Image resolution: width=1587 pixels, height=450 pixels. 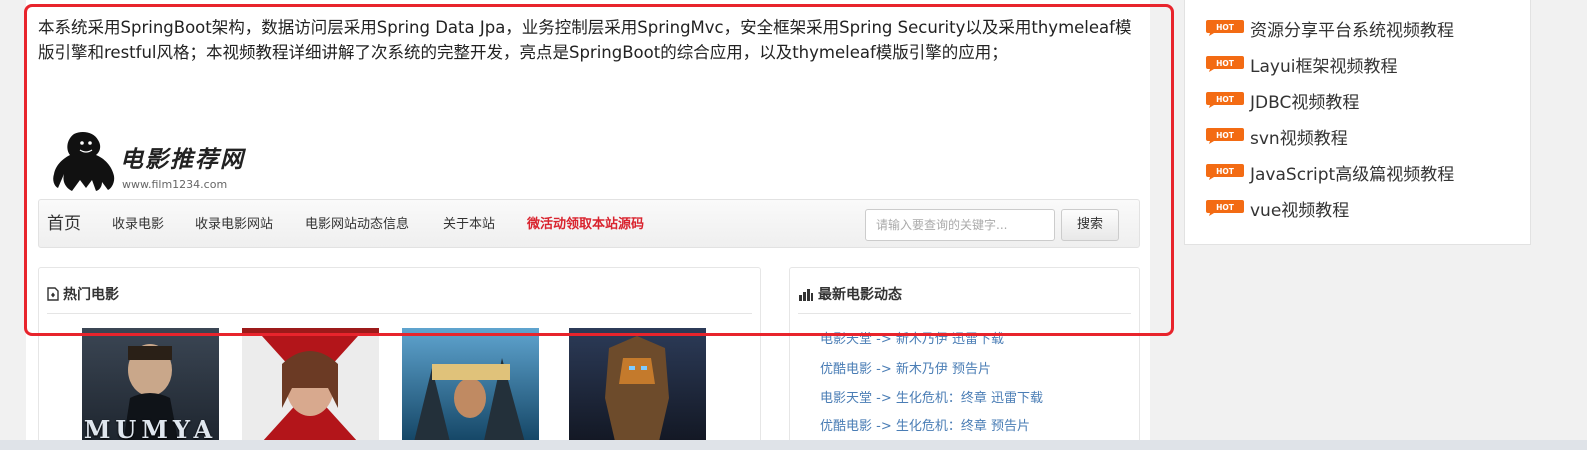 What do you see at coordinates (585, 224) in the screenshot?
I see `nav-promo-link: 微活动领取本站源码` at bounding box center [585, 224].